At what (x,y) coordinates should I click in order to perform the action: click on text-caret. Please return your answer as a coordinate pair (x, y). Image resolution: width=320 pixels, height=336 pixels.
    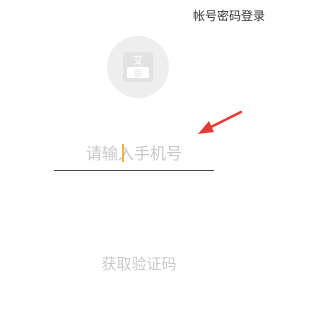
    Looking at the image, I should click on (123, 153).